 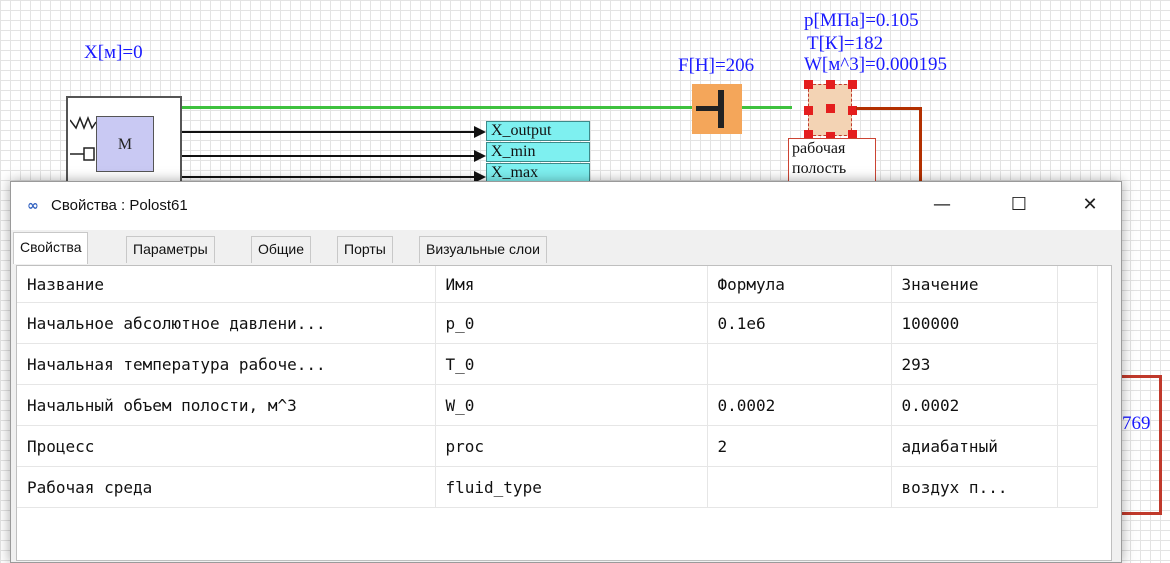 I want to click on table-row: Начальная температура рабоче... T_0 293, so click(x=557, y=364).